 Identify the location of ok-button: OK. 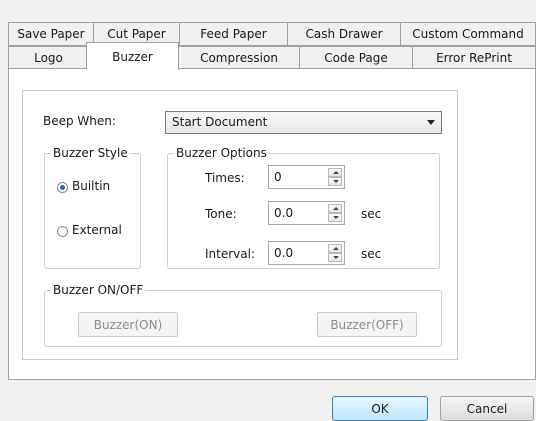
(380, 408).